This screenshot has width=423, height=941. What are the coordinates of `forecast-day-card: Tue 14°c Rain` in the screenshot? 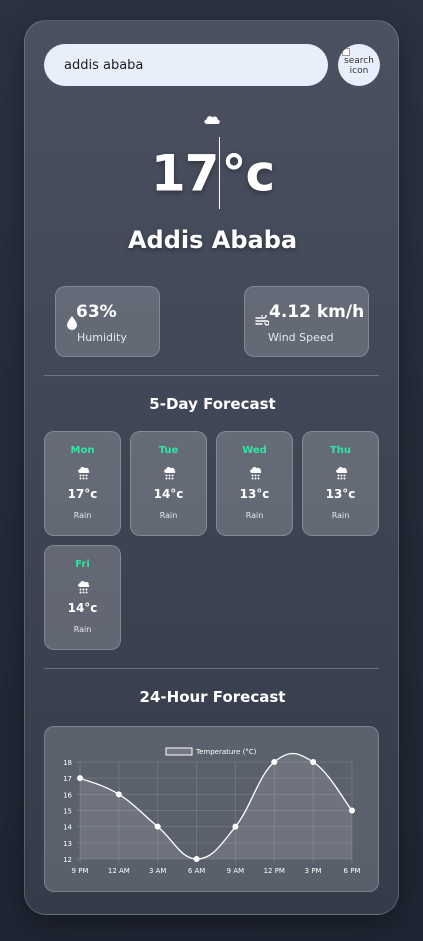 It's located at (168, 483).